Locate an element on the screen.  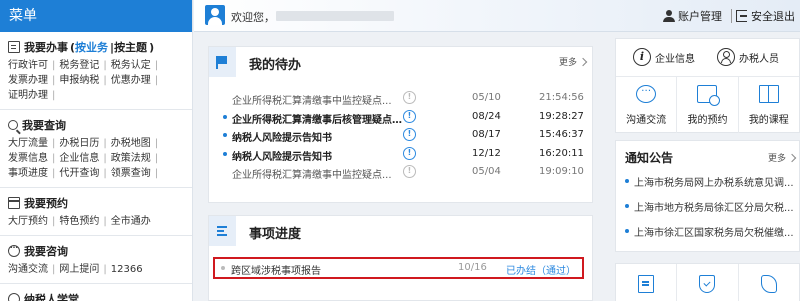
paren-close: ) is located at coordinates (152, 47).